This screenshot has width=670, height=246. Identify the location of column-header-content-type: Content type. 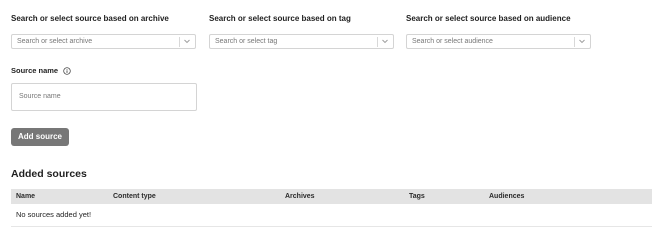
(134, 196).